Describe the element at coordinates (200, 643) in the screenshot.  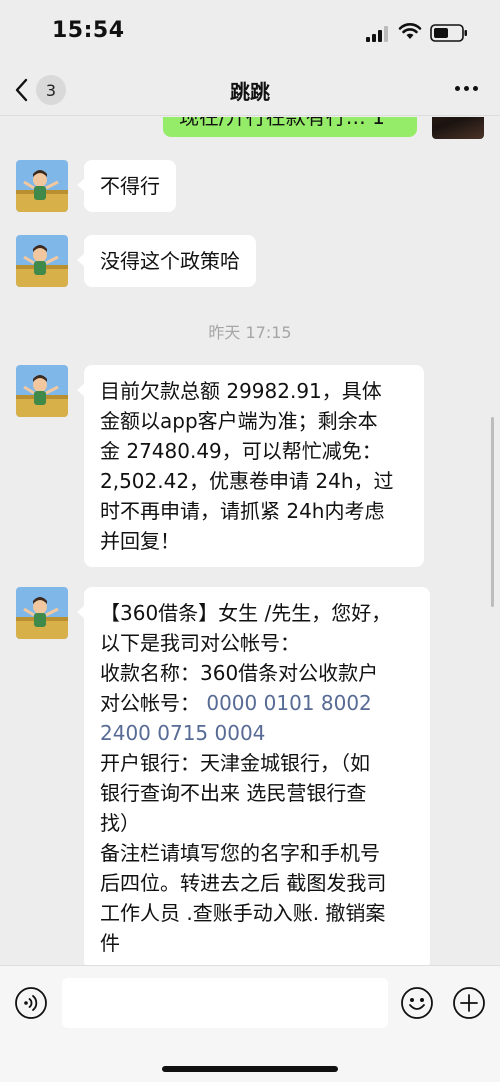
I see `message-text-line: 以下是我司对公帐号：` at that location.